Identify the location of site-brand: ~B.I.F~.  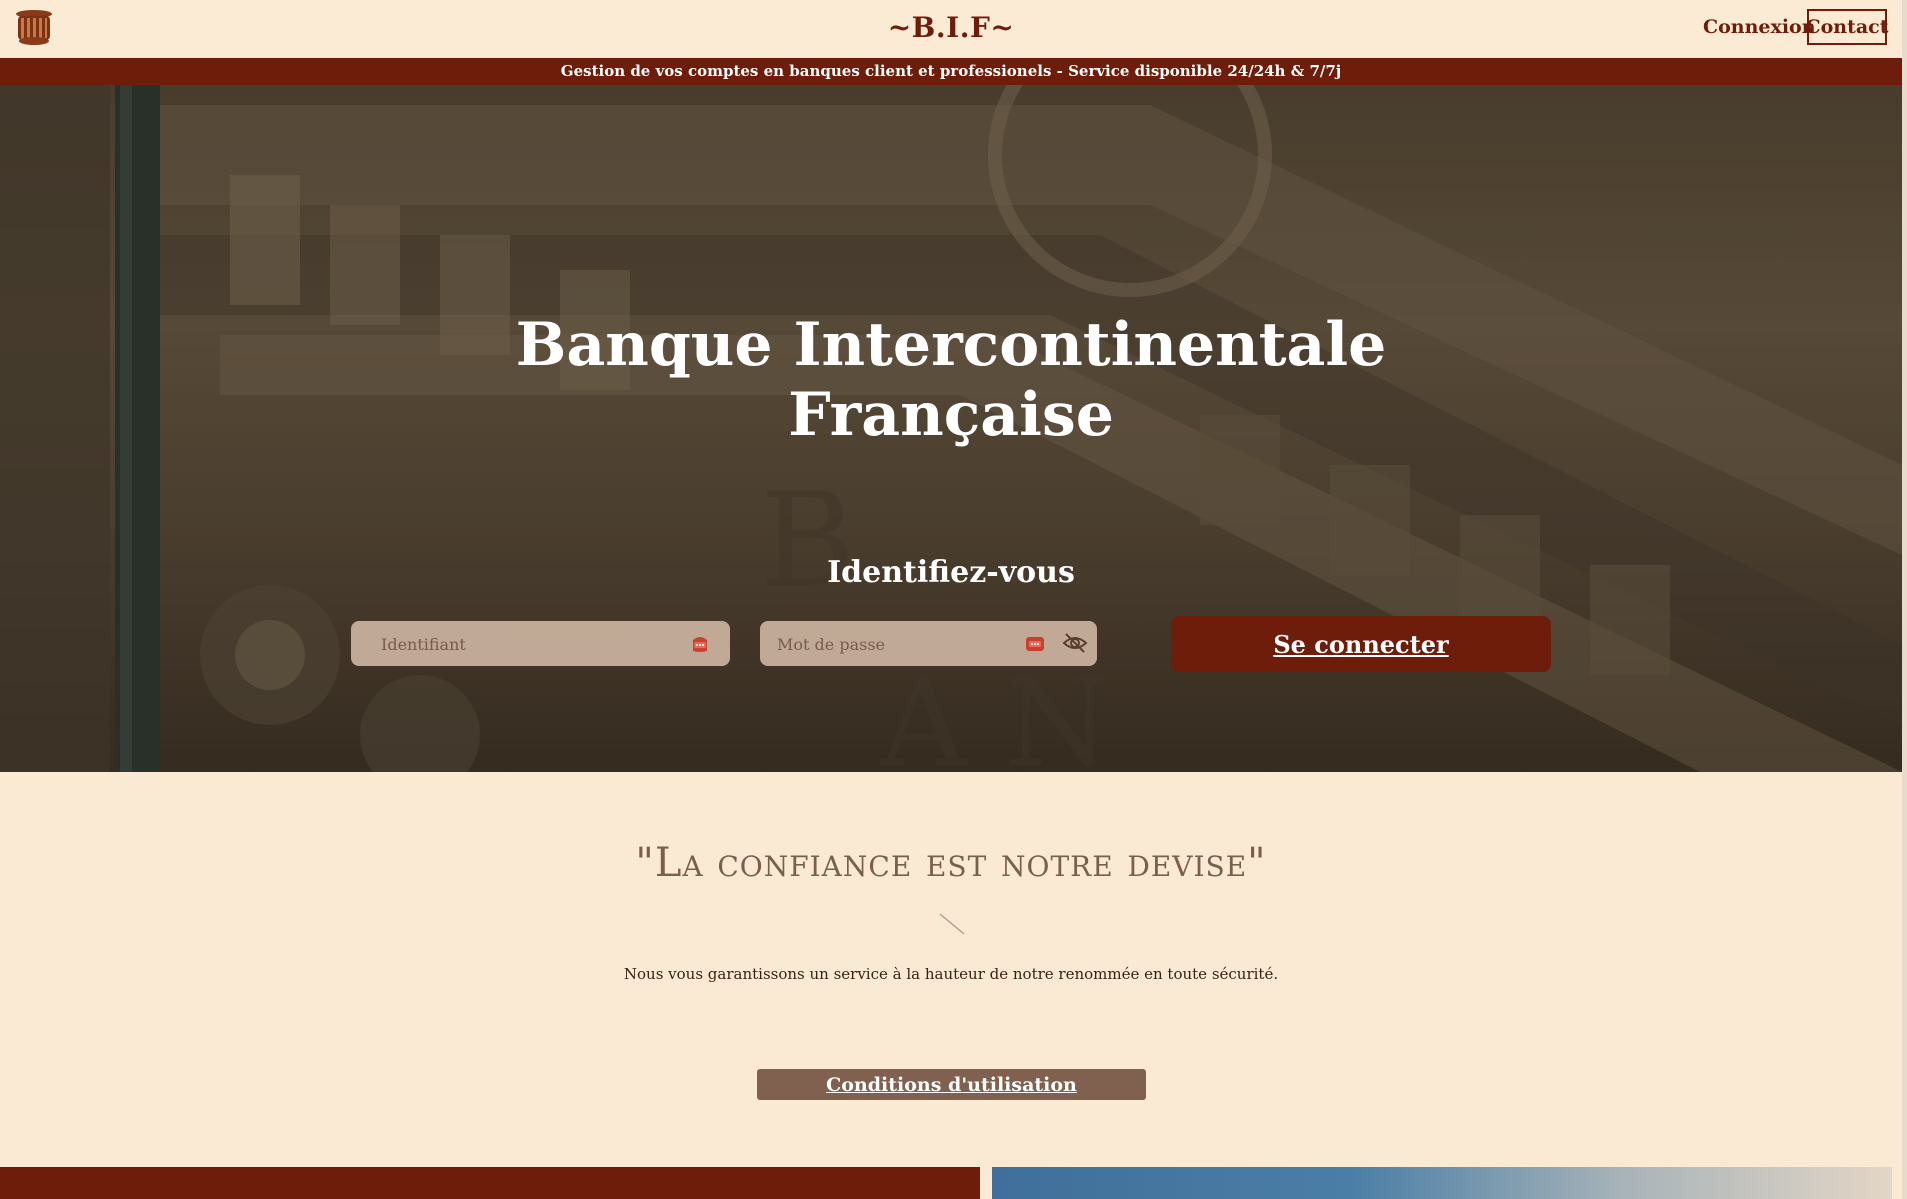
(951, 27).